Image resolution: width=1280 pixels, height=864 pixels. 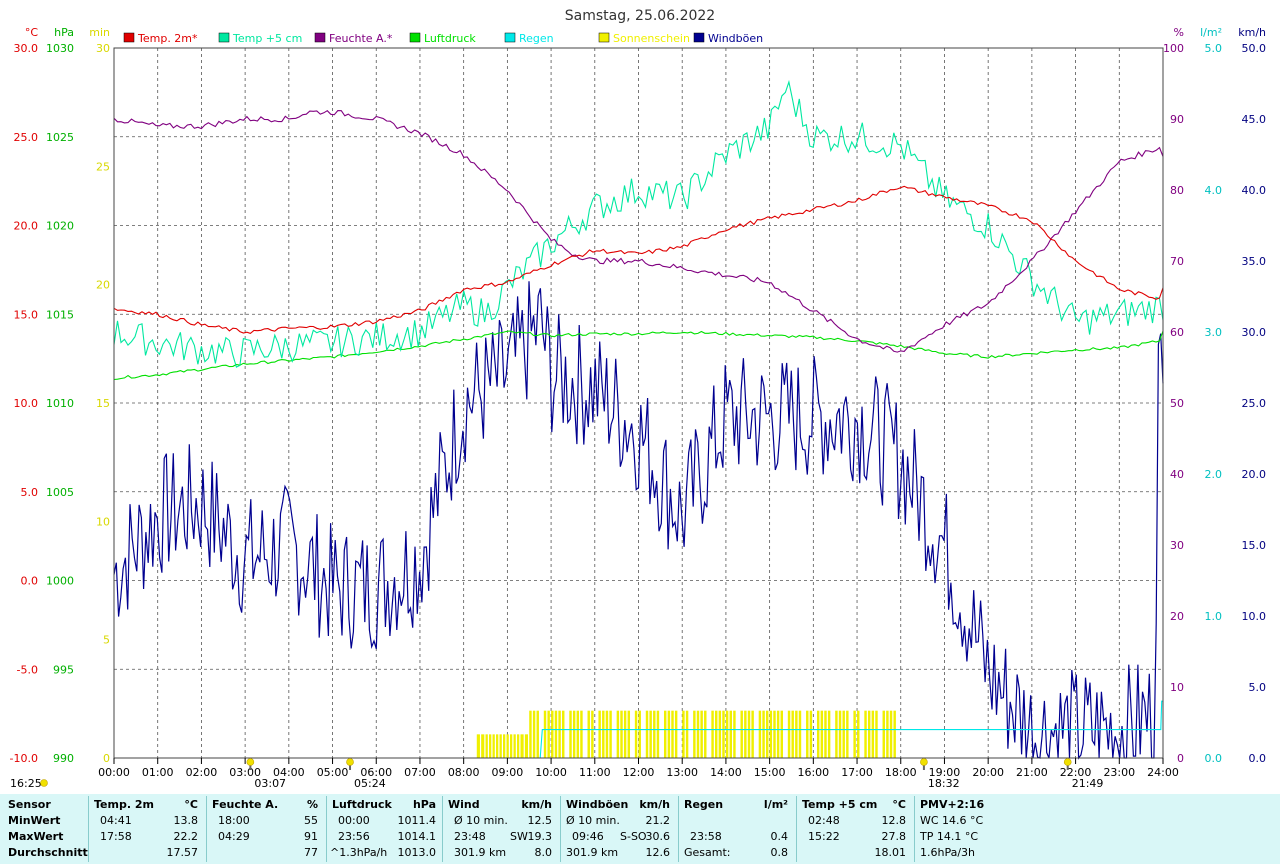 I want to click on stat-windchill: WC 14.6 °C, so click(x=952, y=820).